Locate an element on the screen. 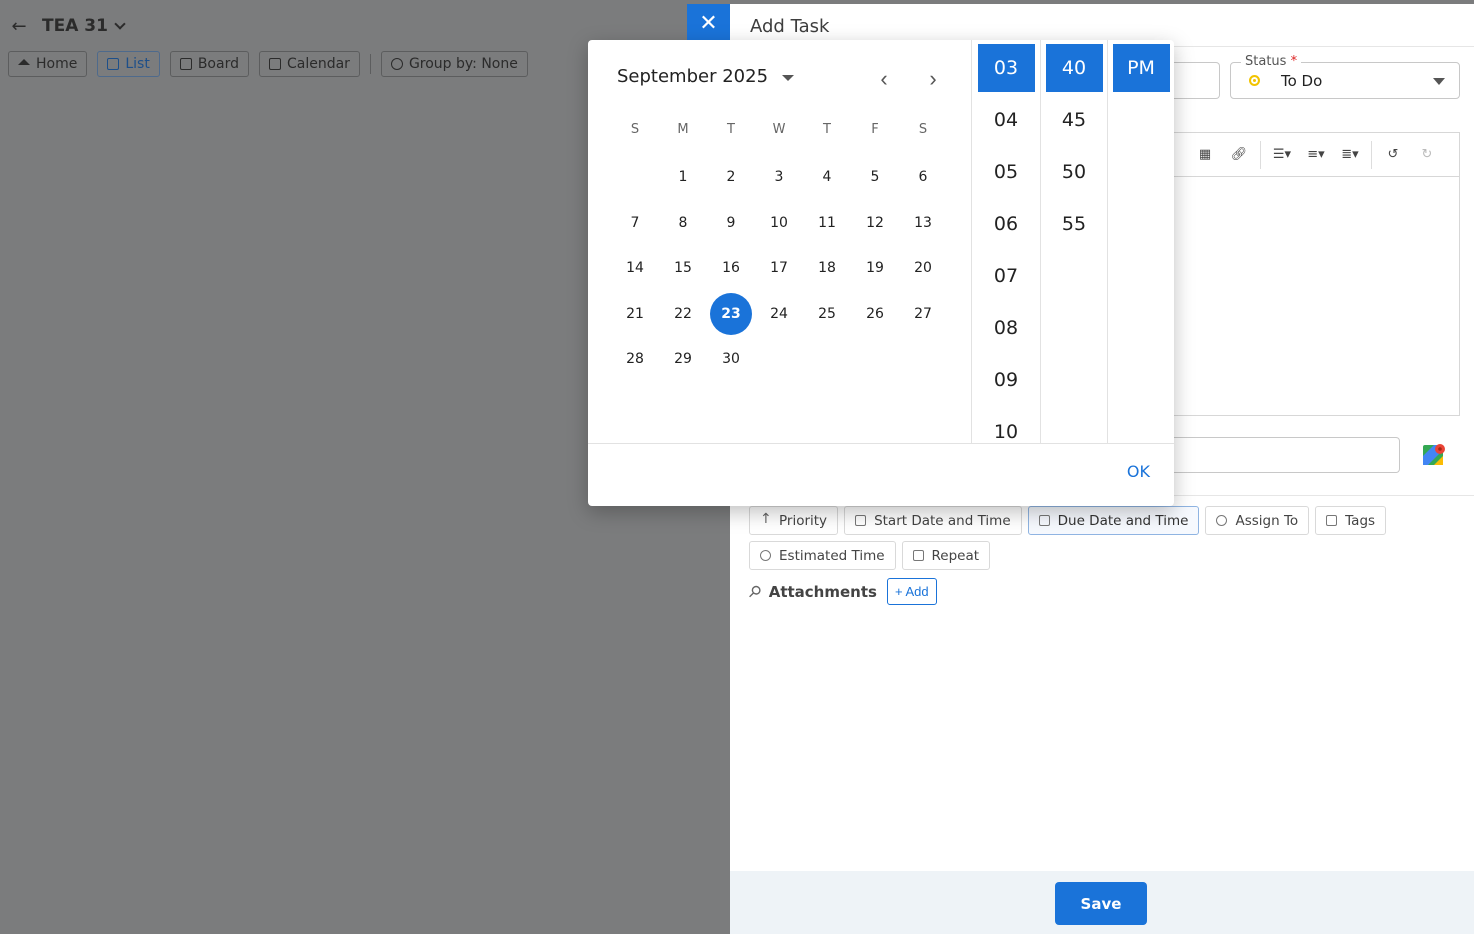 The width and height of the screenshot is (1474, 934). chip-priority: Priority is located at coordinates (794, 520).